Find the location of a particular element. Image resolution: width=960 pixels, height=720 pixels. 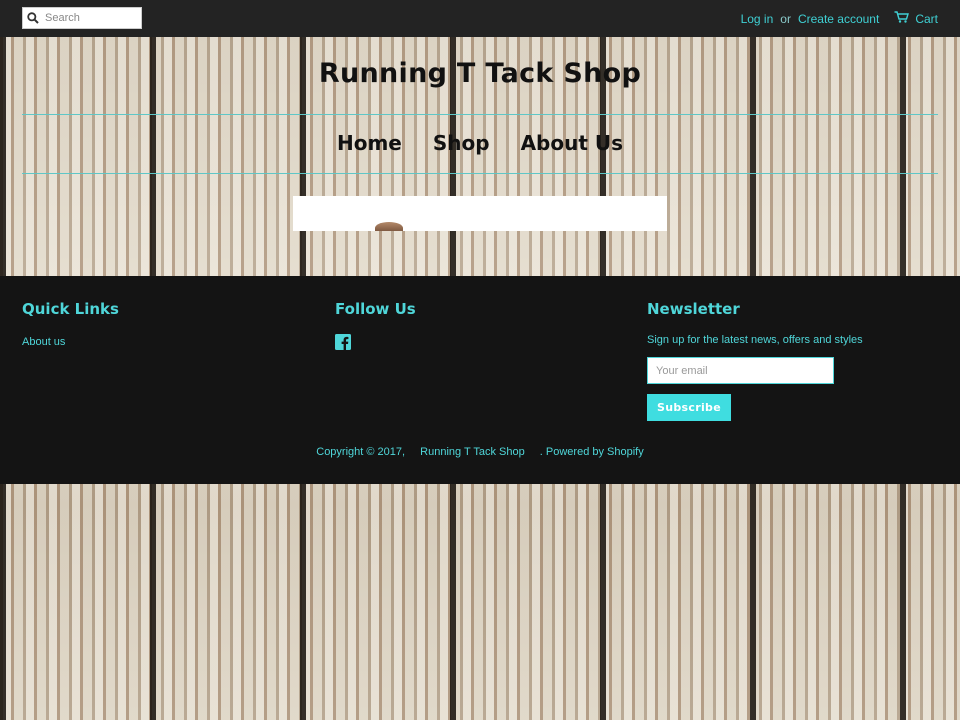

create-account-link: Create account is located at coordinates (838, 19).